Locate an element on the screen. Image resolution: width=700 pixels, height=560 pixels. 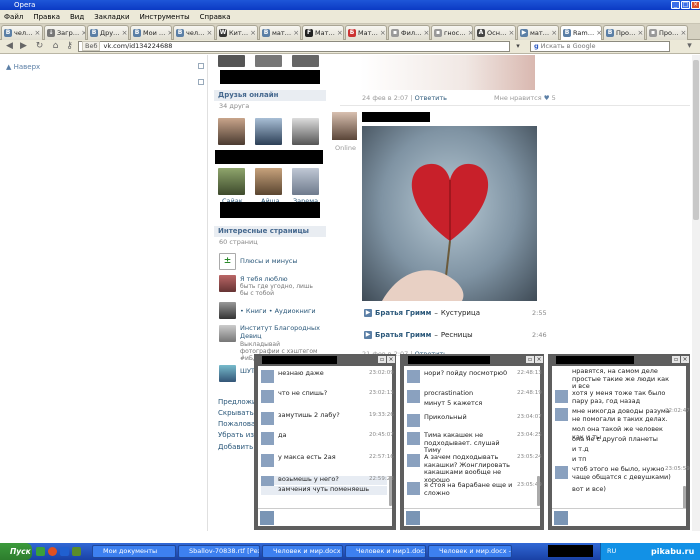
grid-icon is located at coordinates (201, 66).